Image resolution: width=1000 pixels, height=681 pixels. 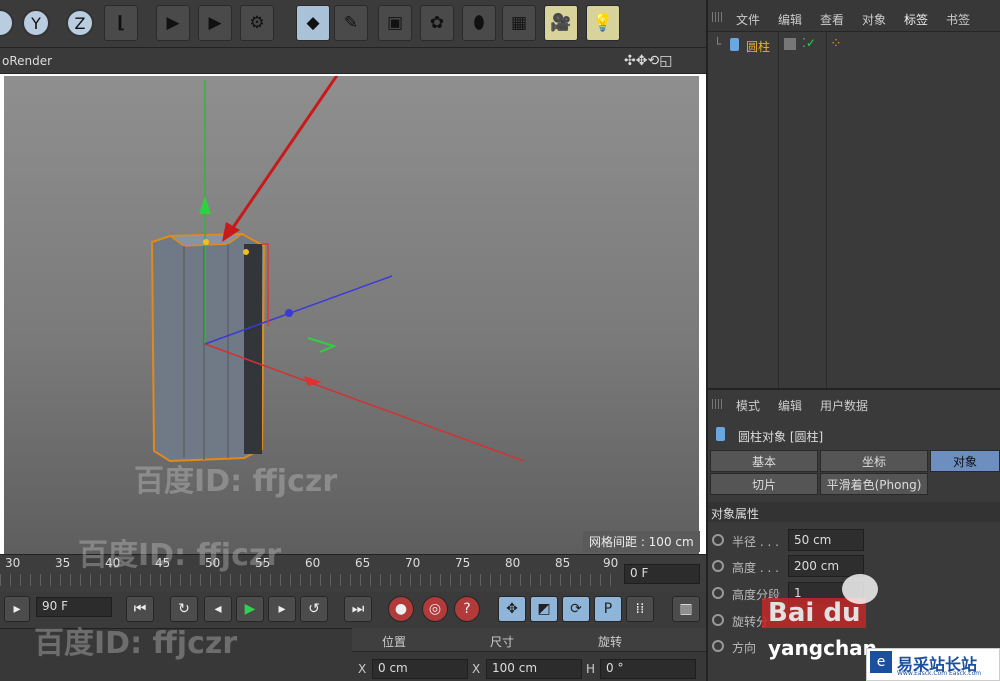 What do you see at coordinates (648, 61) in the screenshot?
I see `viewport-nav-icons: ✣✥⟲◱` at bounding box center [648, 61].